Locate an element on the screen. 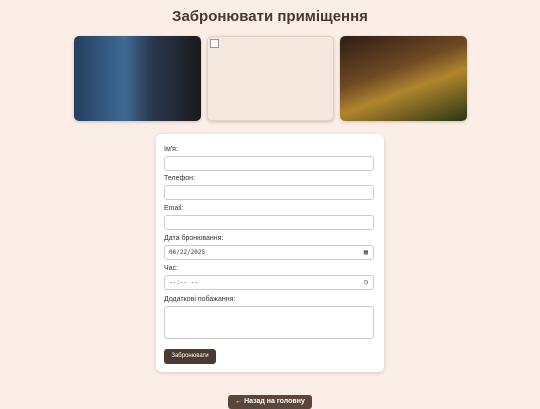 This screenshot has height=409, width=540. email-field is located at coordinates (269, 222).